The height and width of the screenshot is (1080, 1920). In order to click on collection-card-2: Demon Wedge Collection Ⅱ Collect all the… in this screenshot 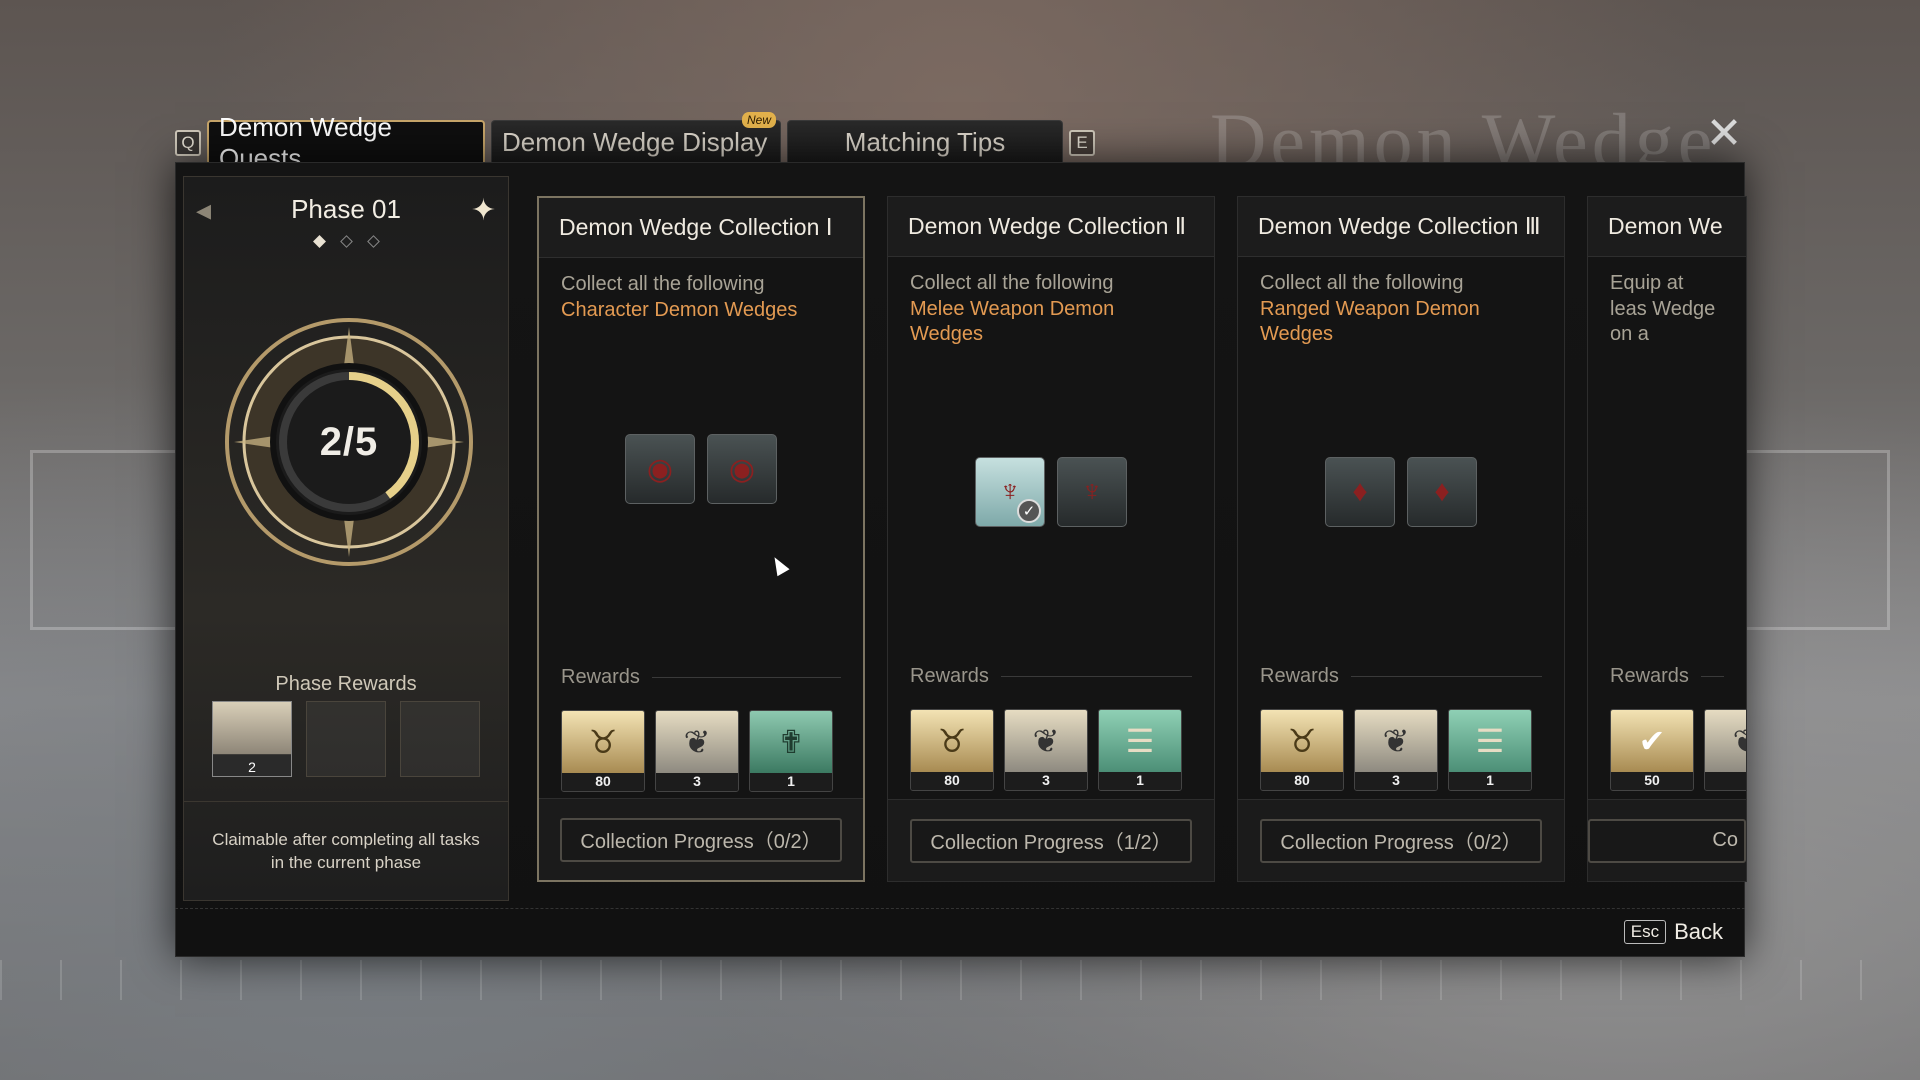, I will do `click(1051, 539)`.